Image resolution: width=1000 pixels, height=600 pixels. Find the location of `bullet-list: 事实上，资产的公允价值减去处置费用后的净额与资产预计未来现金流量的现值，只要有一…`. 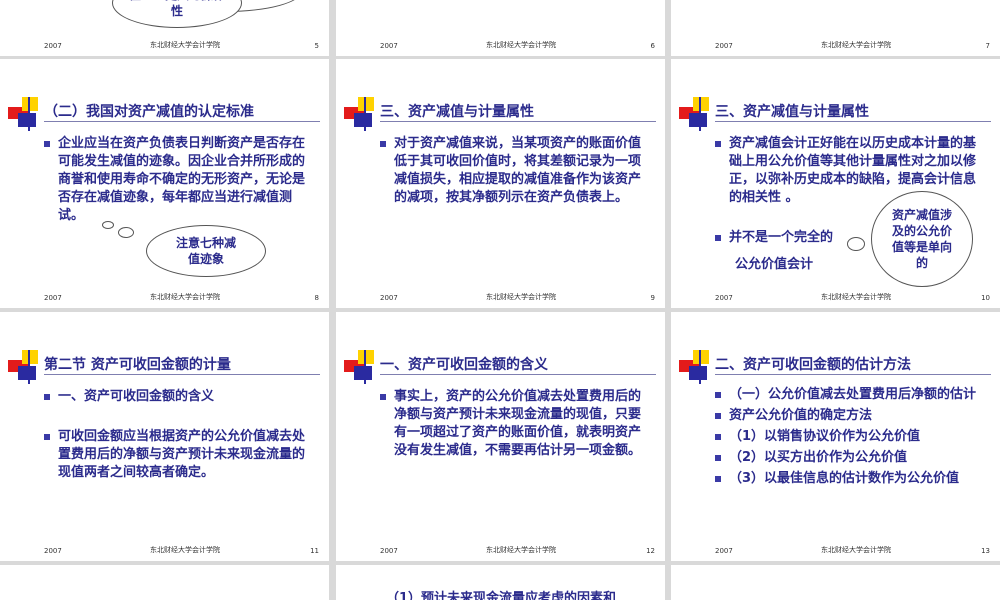

bullet-list: 事实上，资产的公允价值减去处置费用后的净额与资产预计未来现金流量的现值，只要有一… is located at coordinates (515, 427).